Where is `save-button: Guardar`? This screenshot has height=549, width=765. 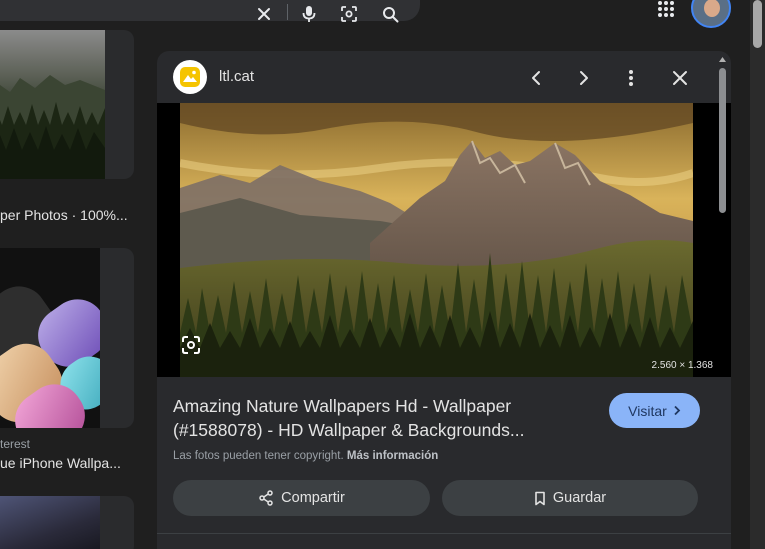 save-button: Guardar is located at coordinates (570, 498).